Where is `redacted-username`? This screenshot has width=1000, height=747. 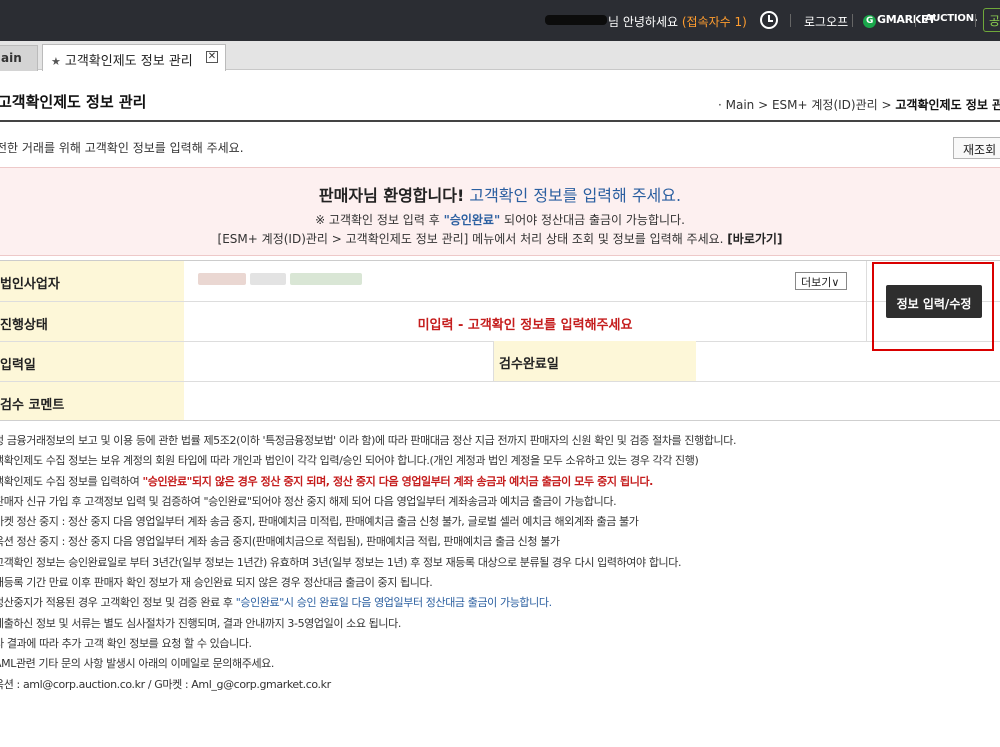 redacted-username is located at coordinates (576, 20).